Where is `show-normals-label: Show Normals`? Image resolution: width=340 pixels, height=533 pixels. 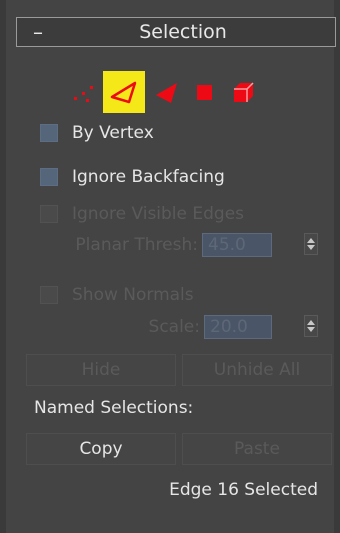
show-normals-label: Show Normals is located at coordinates (133, 295).